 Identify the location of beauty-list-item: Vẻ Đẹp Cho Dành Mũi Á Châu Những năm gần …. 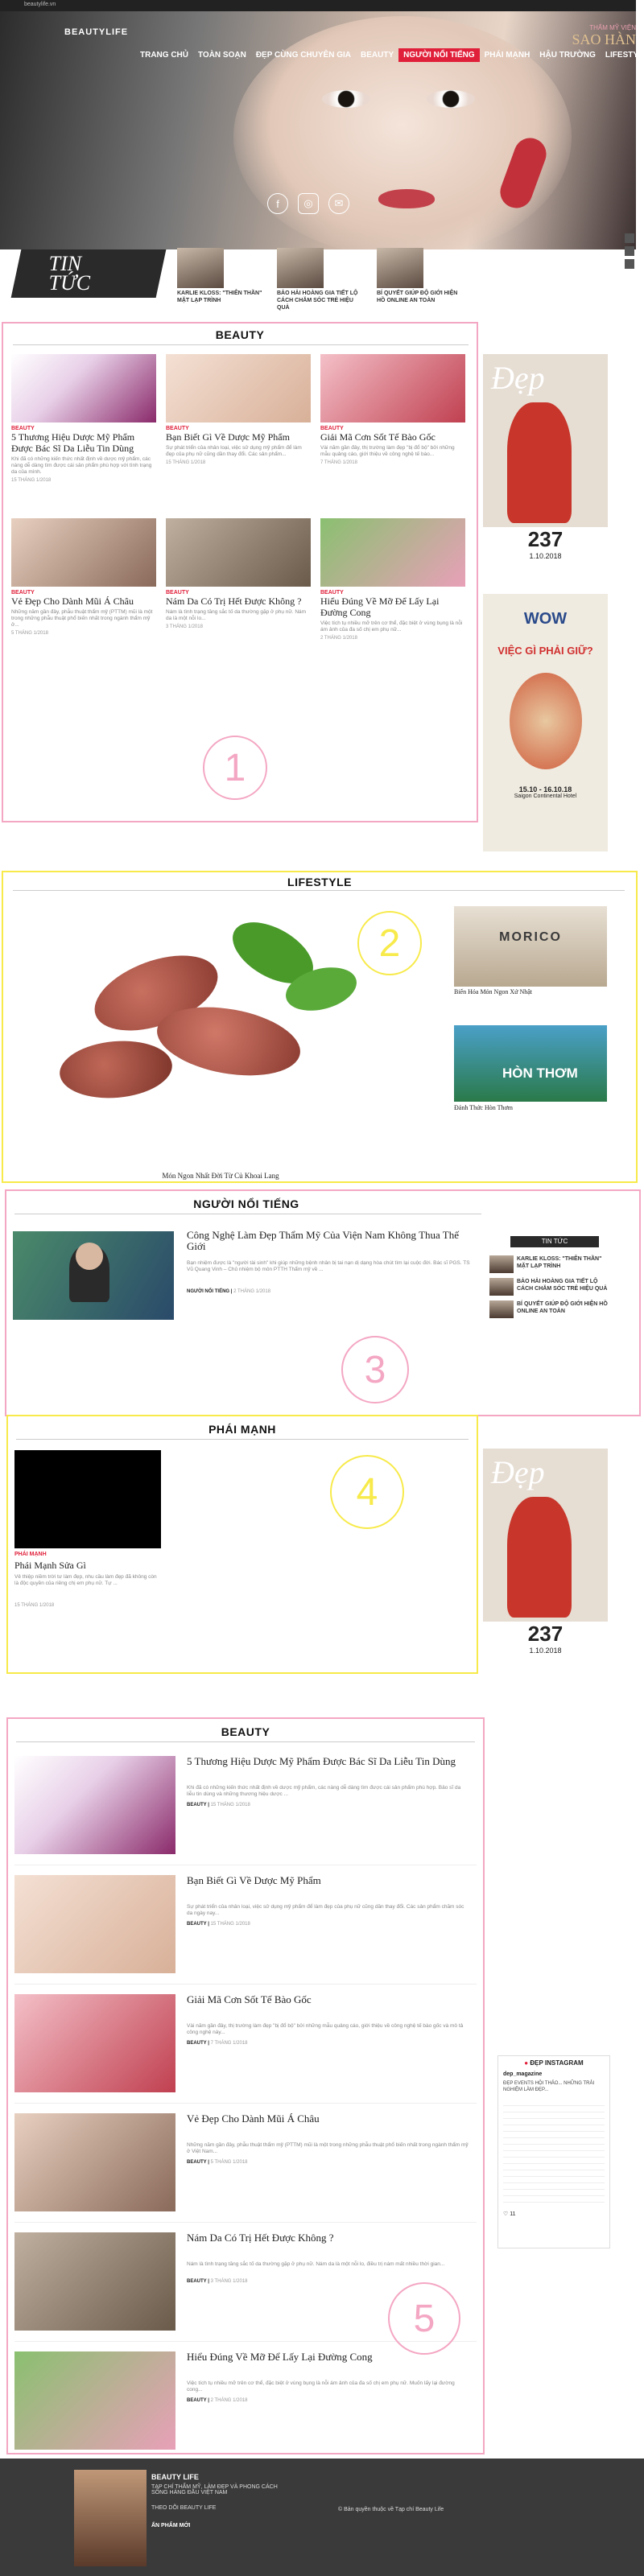
(245, 2166).